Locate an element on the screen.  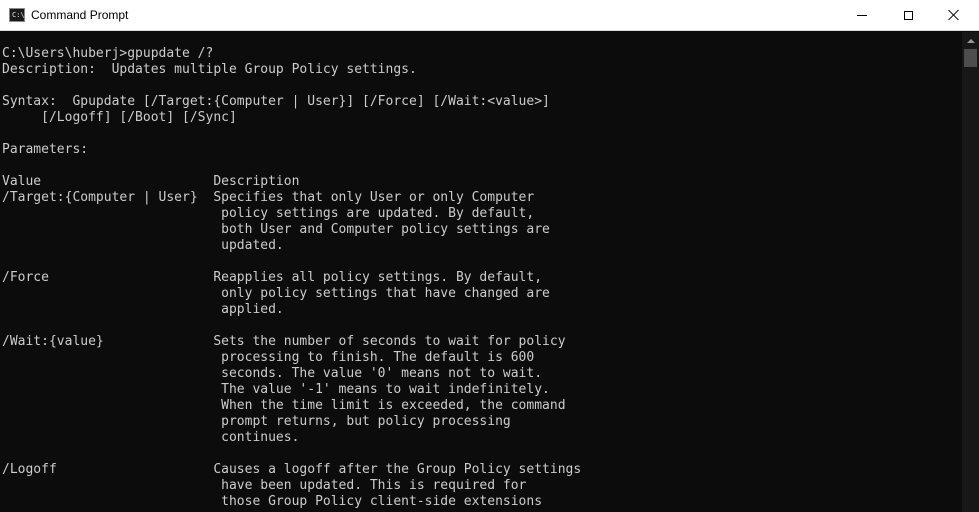
console-line: continues. is located at coordinates (151, 437).